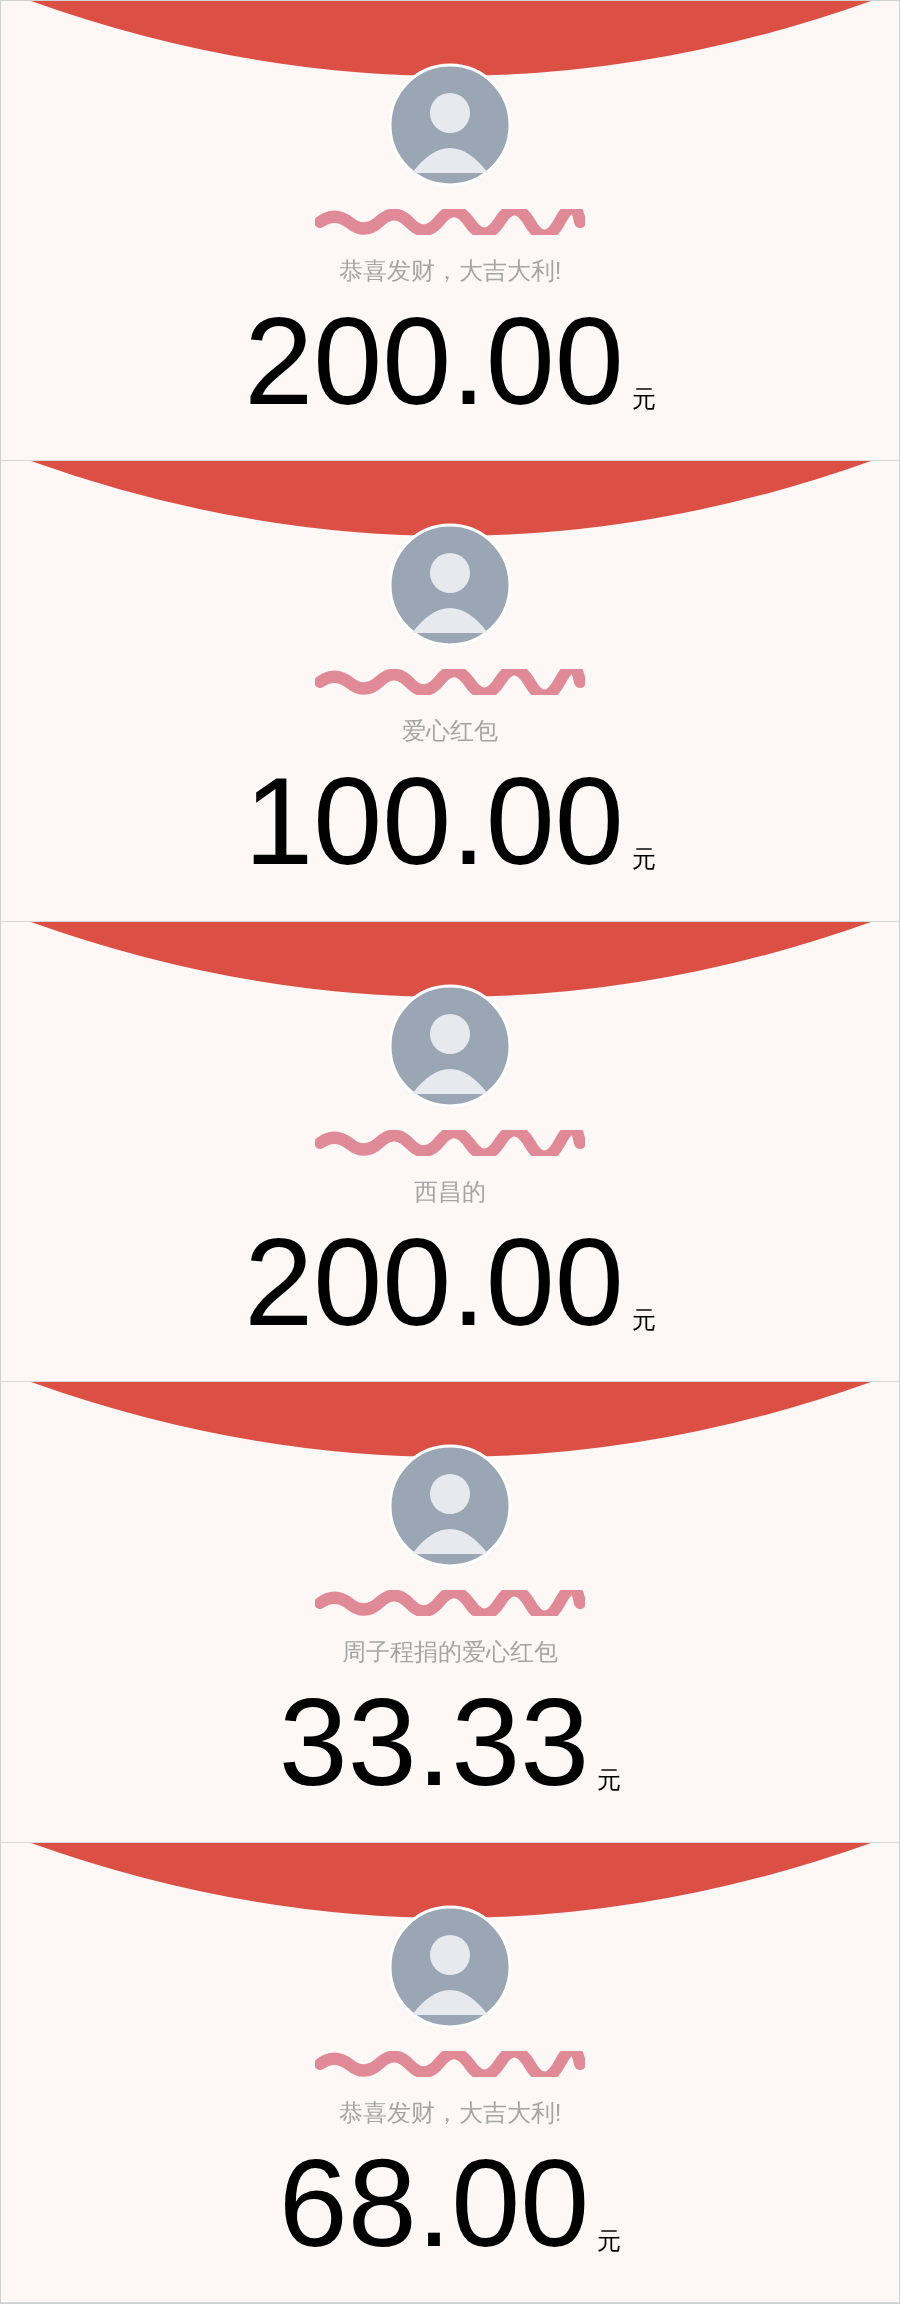 This screenshot has height=2304, width=900. What do you see at coordinates (434, 821) in the screenshot?
I see `amount: 100.00` at bounding box center [434, 821].